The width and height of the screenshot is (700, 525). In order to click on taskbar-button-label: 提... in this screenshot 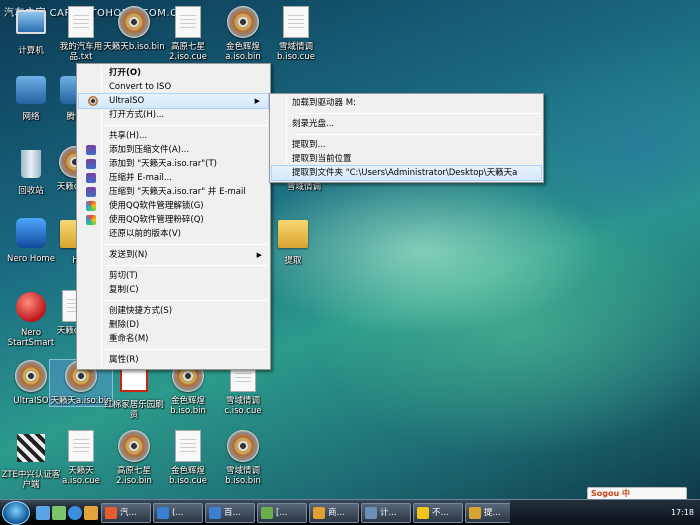, I will do `click(492, 513)`.